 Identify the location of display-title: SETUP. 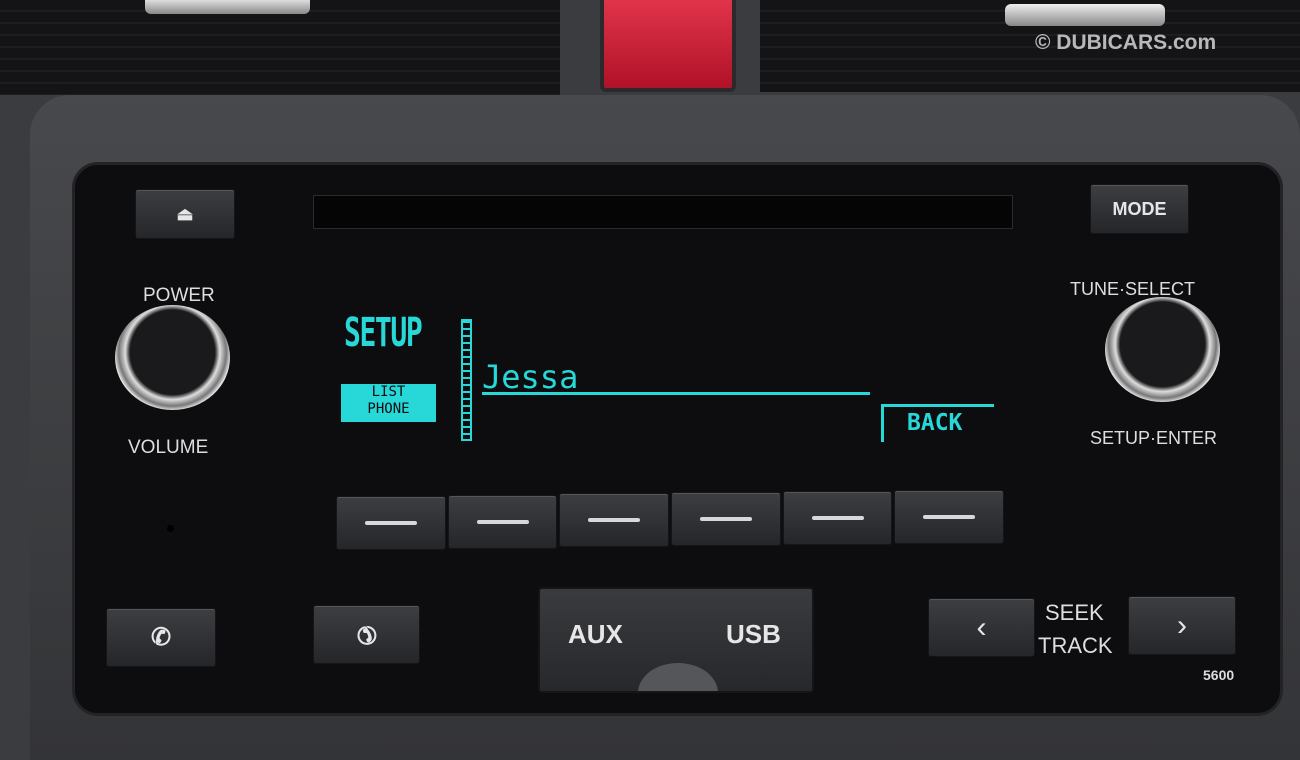
(383, 333).